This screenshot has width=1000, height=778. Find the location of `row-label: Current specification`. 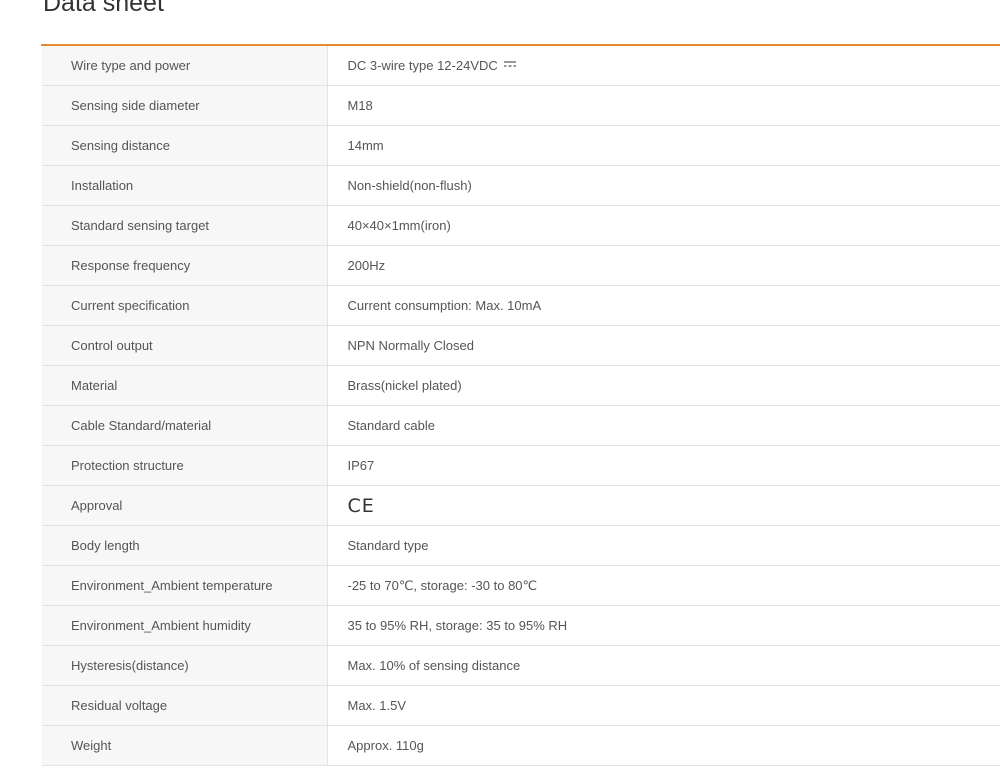

row-label: Current specification is located at coordinates (185, 305).